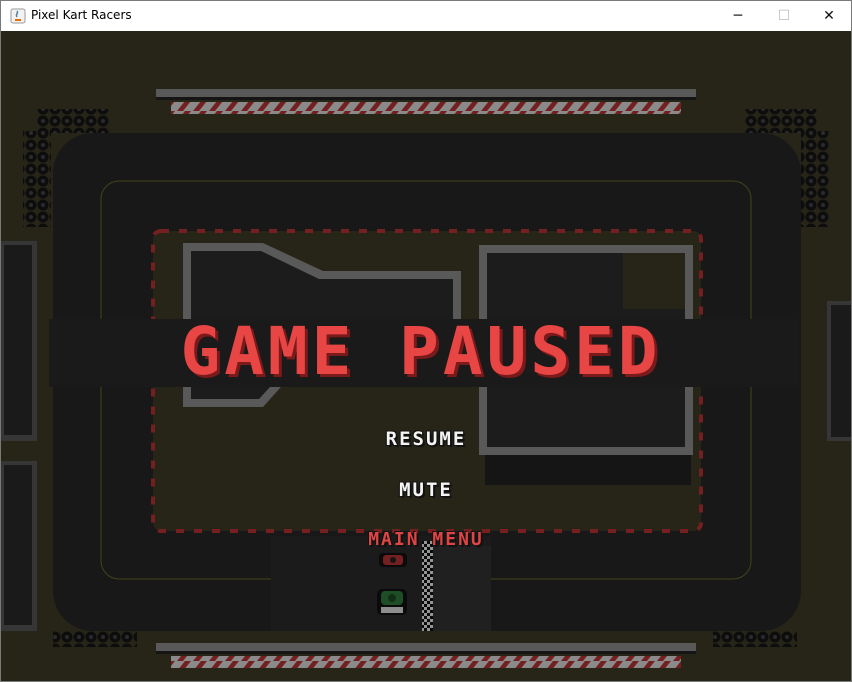  I want to click on minimize-button: ─, so click(738, 16).